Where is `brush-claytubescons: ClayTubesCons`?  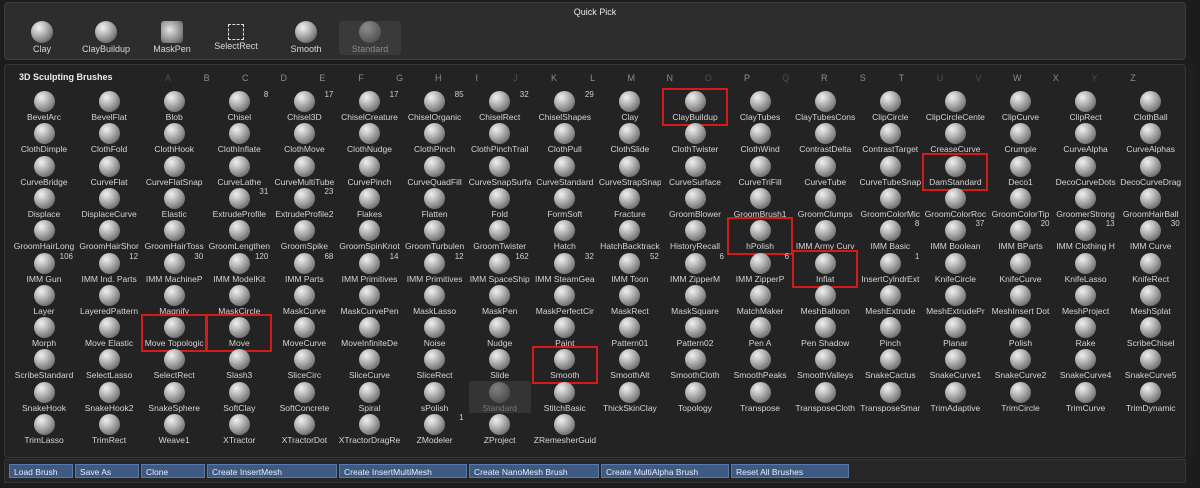 brush-claytubescons: ClayTubesCons is located at coordinates (825, 106).